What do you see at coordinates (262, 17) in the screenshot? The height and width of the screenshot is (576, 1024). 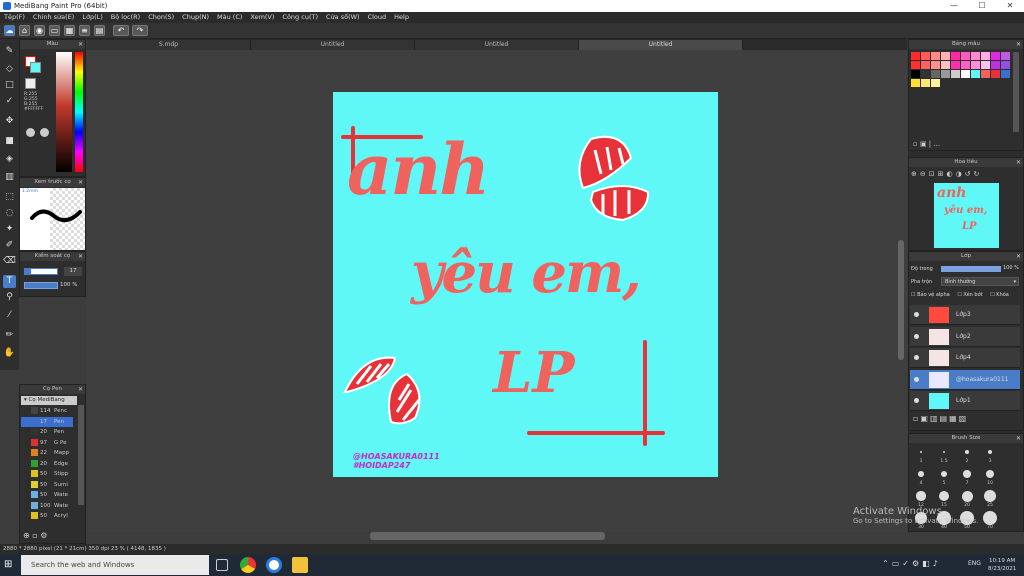 I see `menu-view: Xem(V)` at bounding box center [262, 17].